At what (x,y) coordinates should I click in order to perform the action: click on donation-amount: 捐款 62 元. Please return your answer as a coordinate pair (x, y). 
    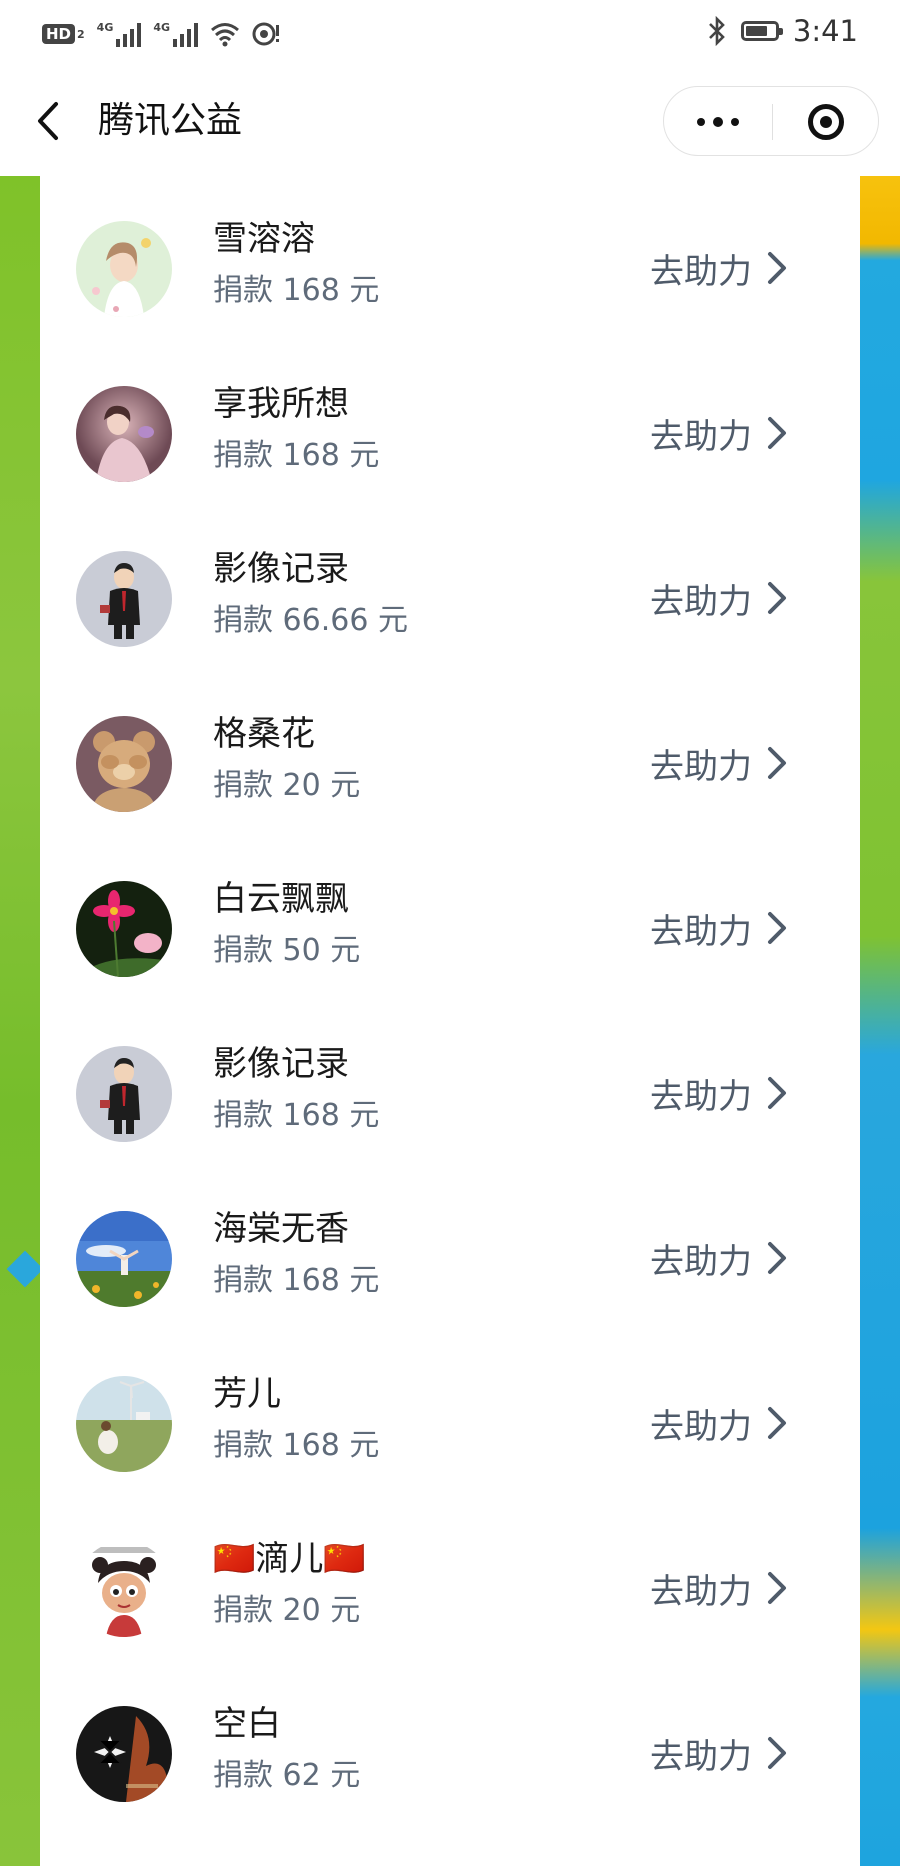
    Looking at the image, I should click on (287, 1775).